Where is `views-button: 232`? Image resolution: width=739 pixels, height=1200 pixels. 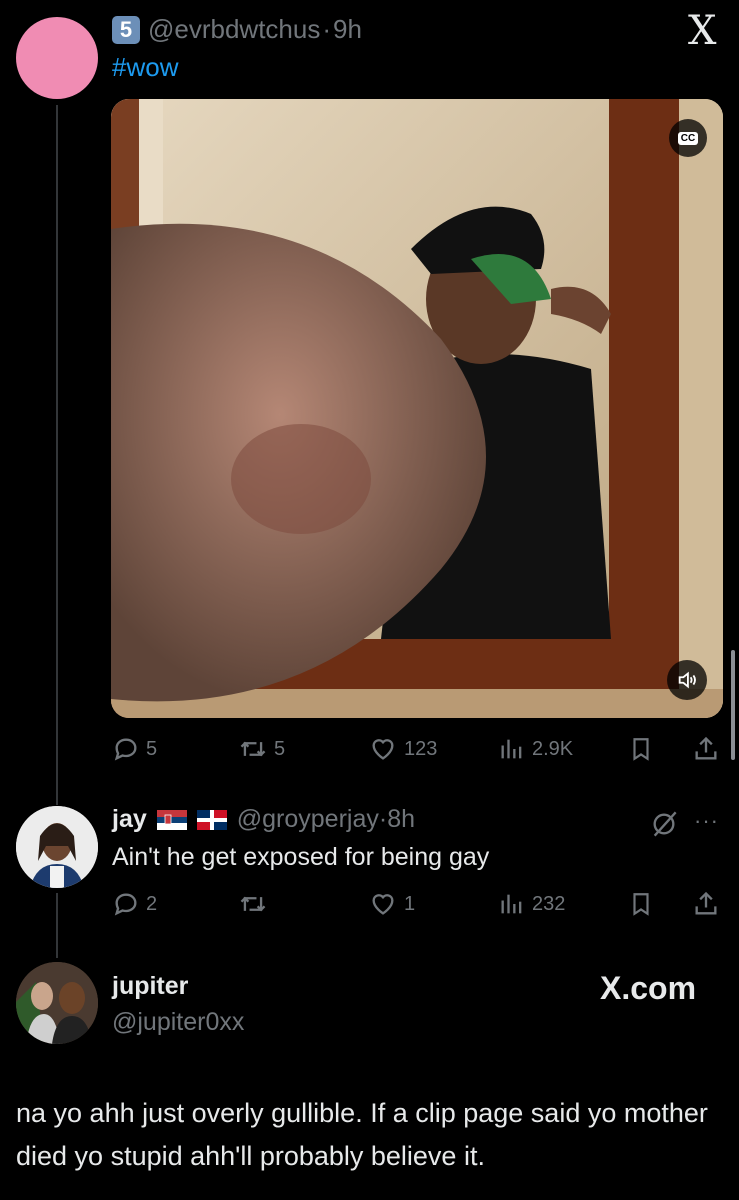 views-button: 232 is located at coordinates (531, 904).